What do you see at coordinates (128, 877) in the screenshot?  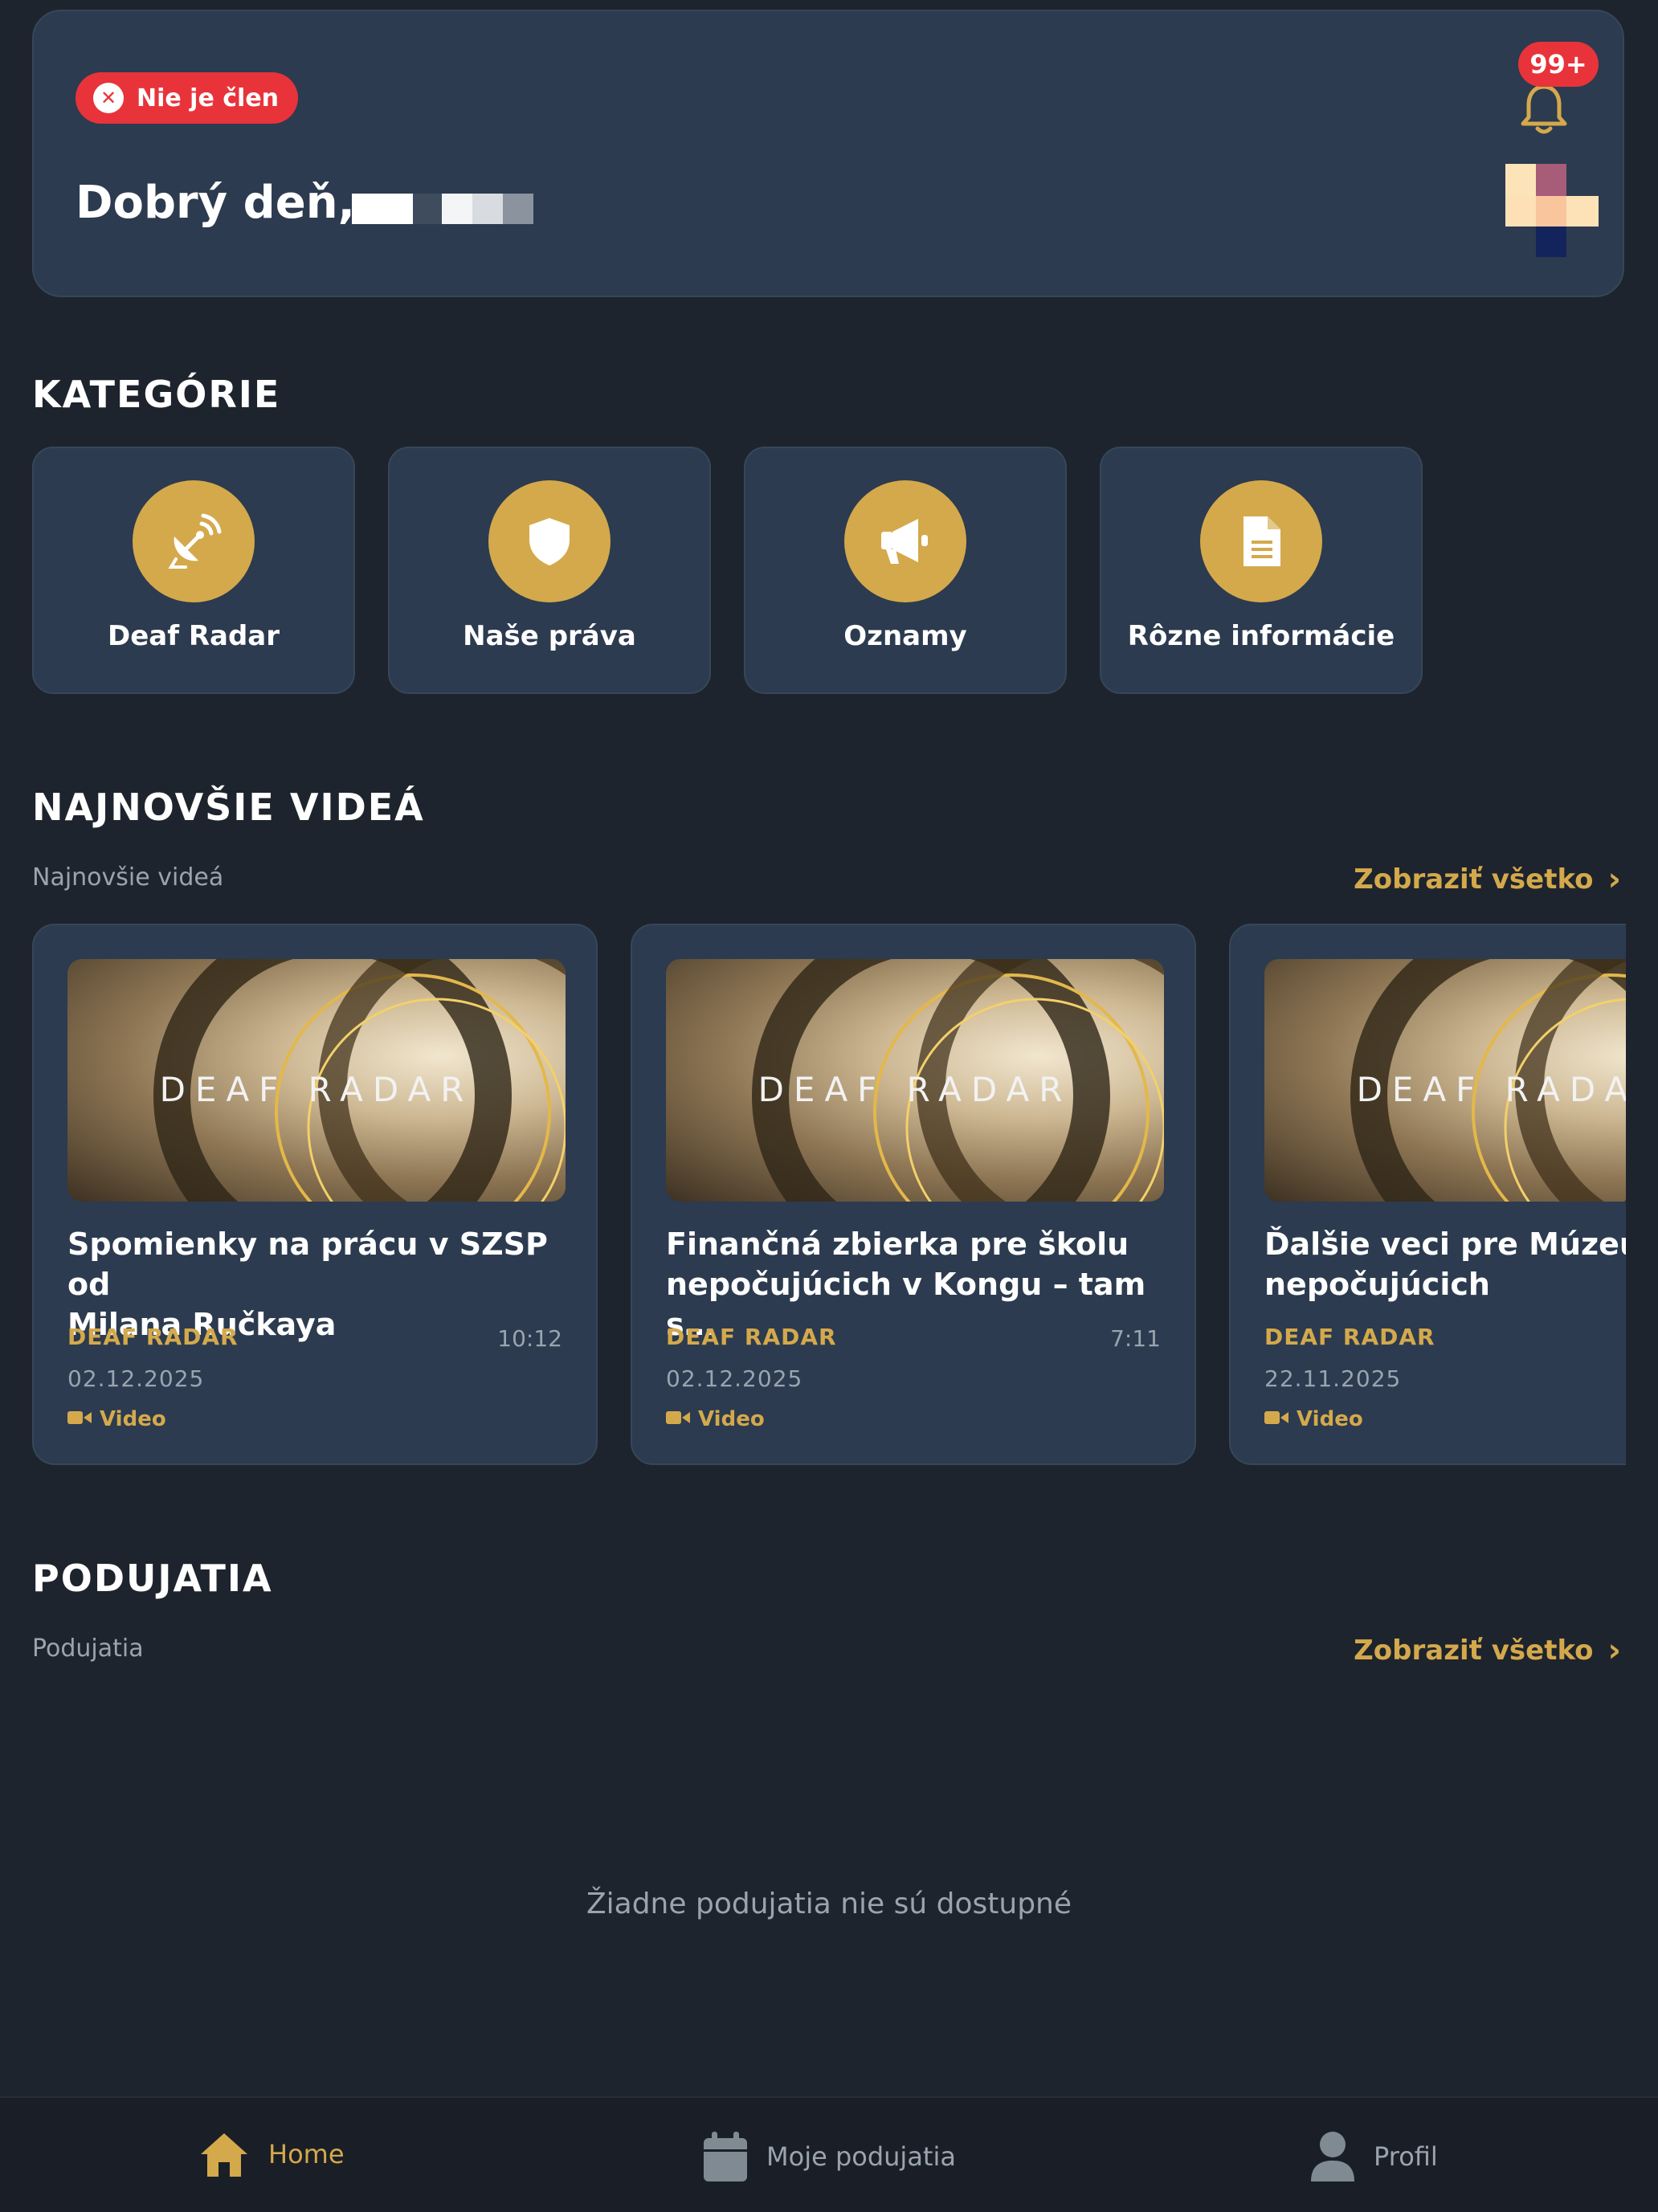 I see `videos-section-subtitle: Najnovšie videá` at bounding box center [128, 877].